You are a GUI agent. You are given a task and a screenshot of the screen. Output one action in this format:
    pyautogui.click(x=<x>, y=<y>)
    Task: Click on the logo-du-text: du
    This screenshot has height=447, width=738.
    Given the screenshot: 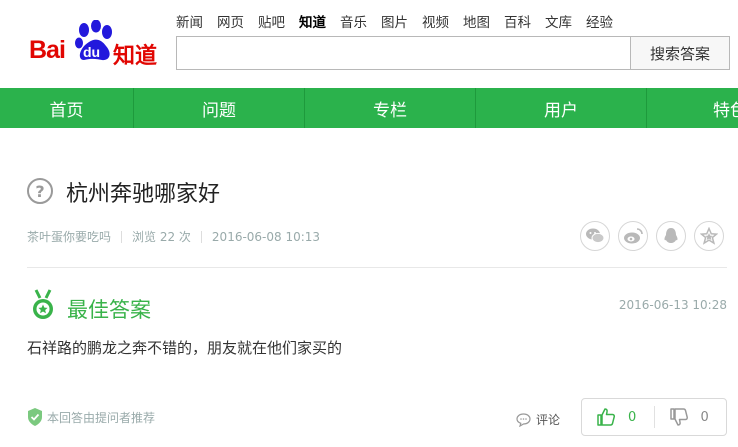 What is the action you would take?
    pyautogui.click(x=92, y=52)
    